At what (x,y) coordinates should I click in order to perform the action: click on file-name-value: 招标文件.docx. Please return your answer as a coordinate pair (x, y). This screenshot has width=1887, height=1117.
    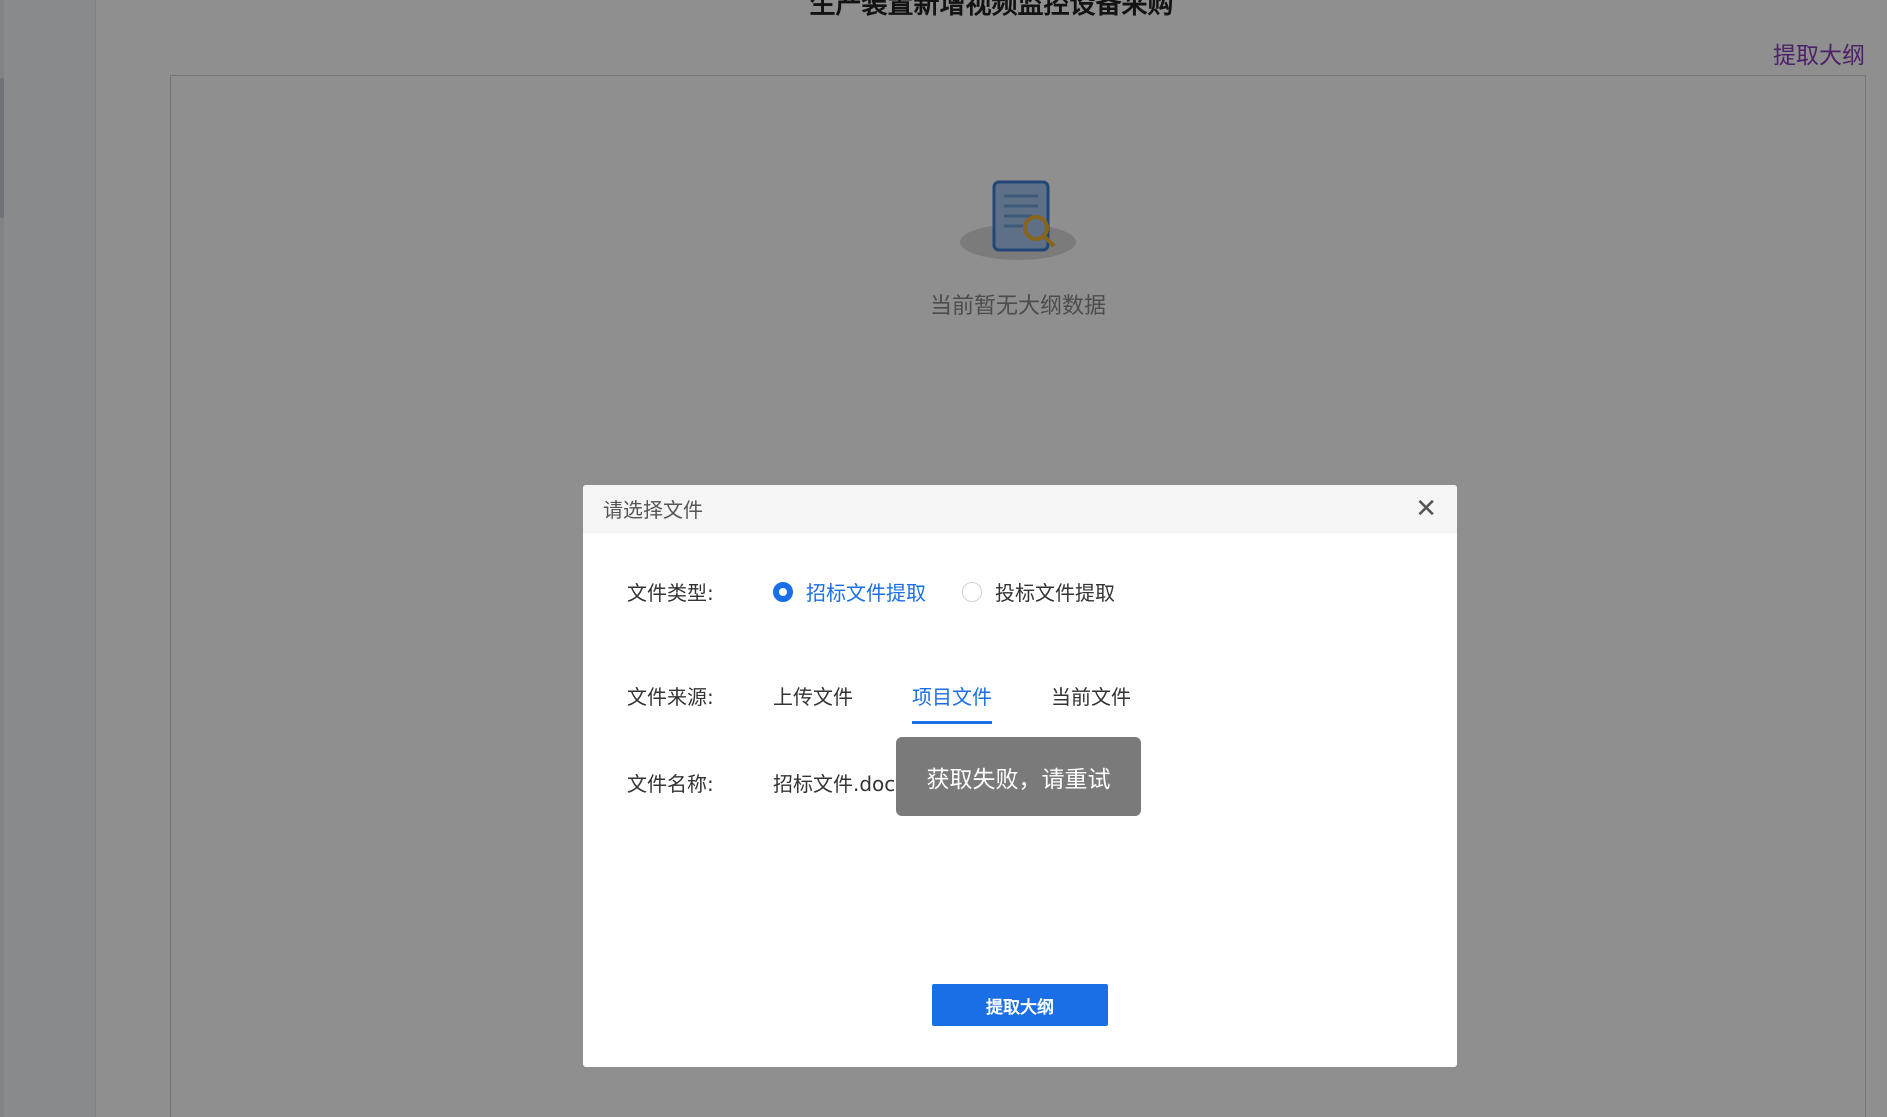
    Looking at the image, I should click on (840, 784).